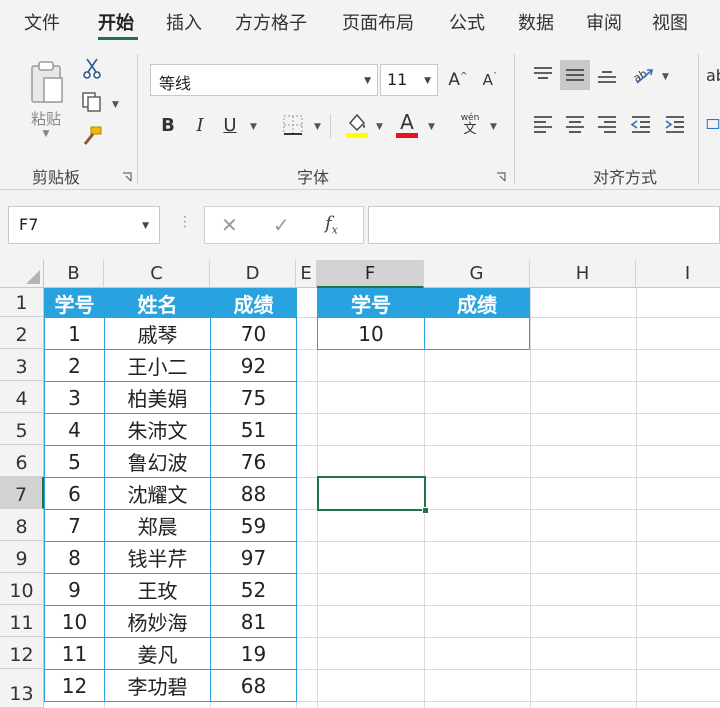 The height and width of the screenshot is (708, 720). What do you see at coordinates (46, 99) in the screenshot?
I see `paste-button: 粘贴 ▼` at bounding box center [46, 99].